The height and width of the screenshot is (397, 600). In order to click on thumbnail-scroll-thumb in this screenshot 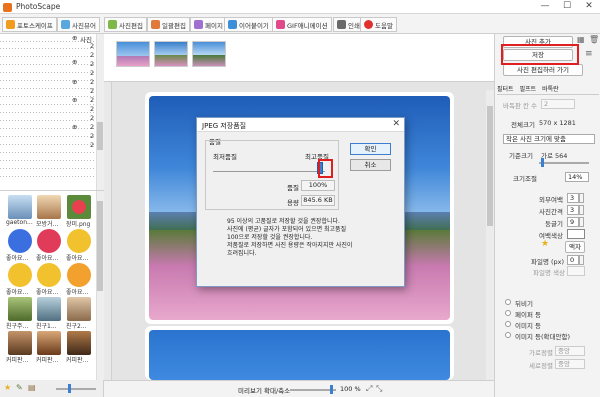, I will do `click(100, 246)`.